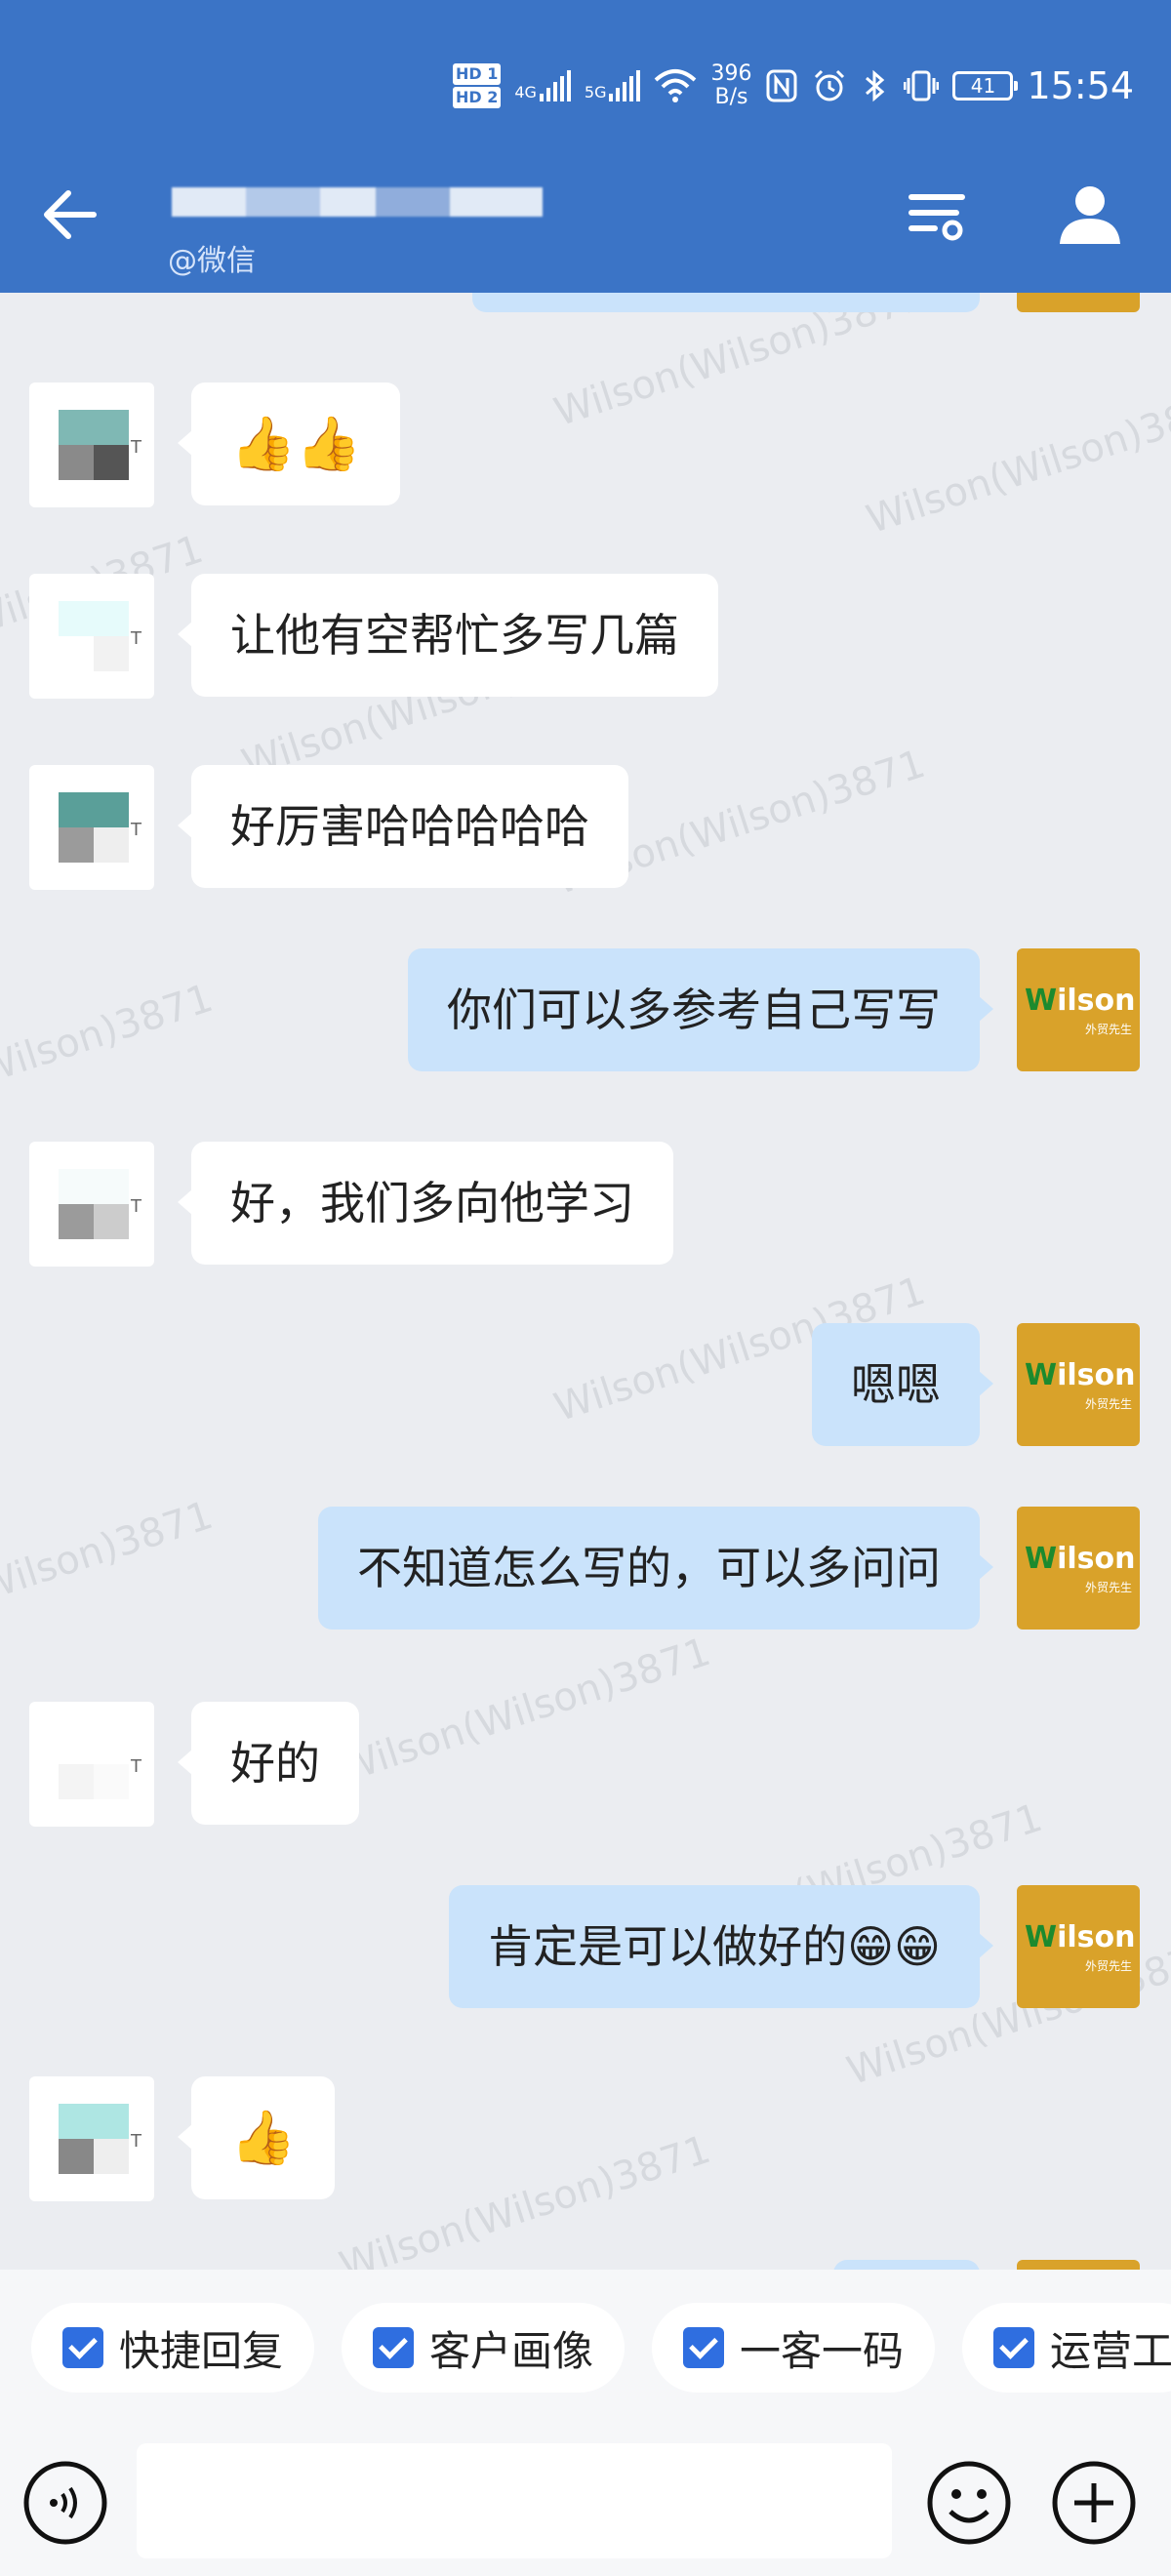 This screenshot has height=2576, width=1171. I want to click on signal-1: 4G, so click(542, 85).